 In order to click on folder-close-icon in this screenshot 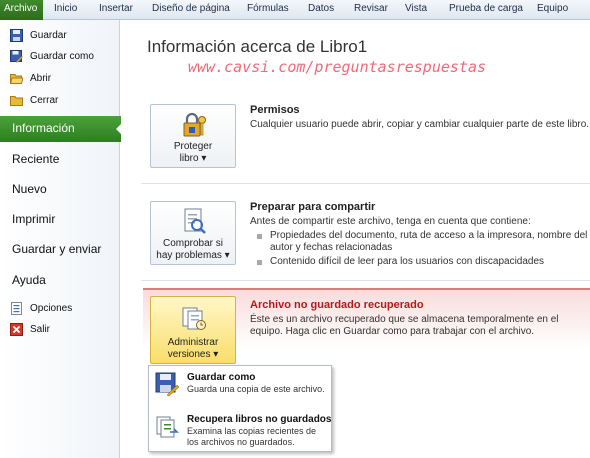, I will do `click(16, 100)`.